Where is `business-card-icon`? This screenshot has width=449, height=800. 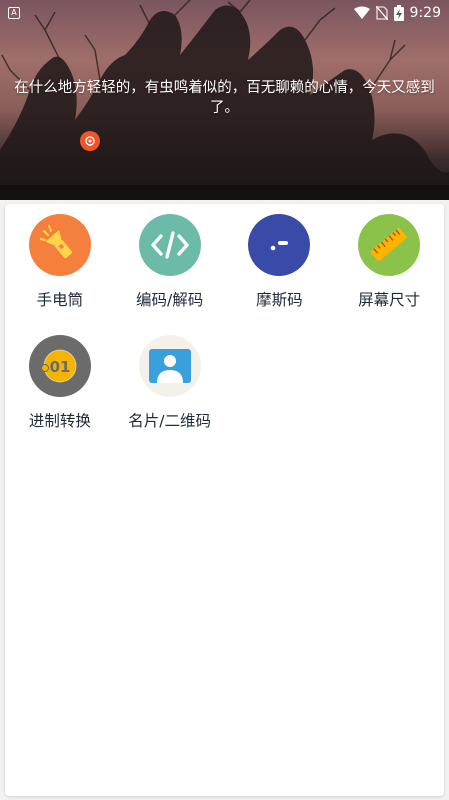
business-card-icon is located at coordinates (169, 366).